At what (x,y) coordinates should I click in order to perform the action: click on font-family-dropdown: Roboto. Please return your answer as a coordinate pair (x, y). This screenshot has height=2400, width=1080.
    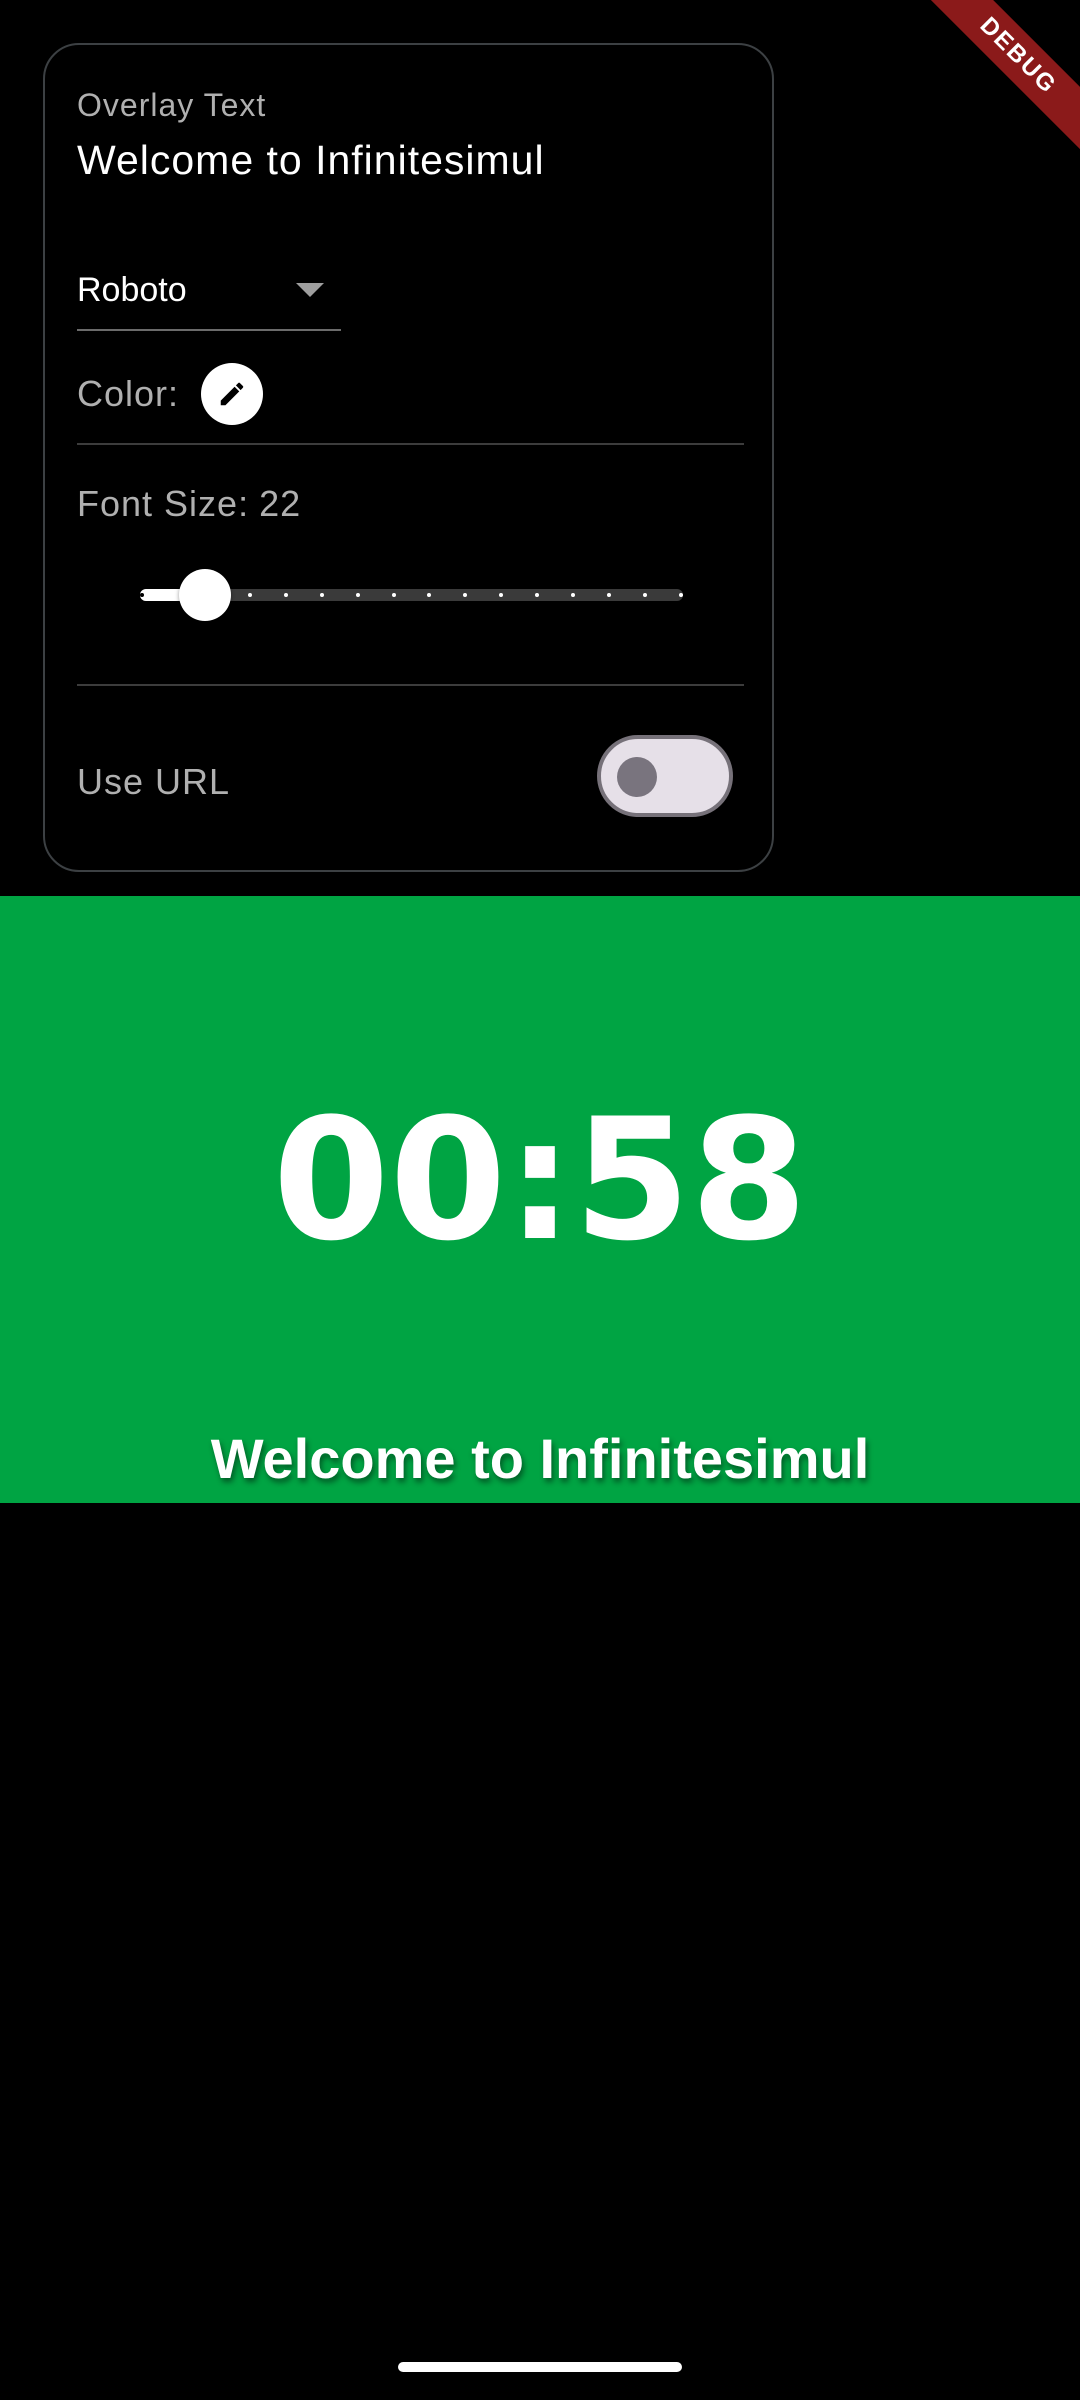
    Looking at the image, I should click on (209, 298).